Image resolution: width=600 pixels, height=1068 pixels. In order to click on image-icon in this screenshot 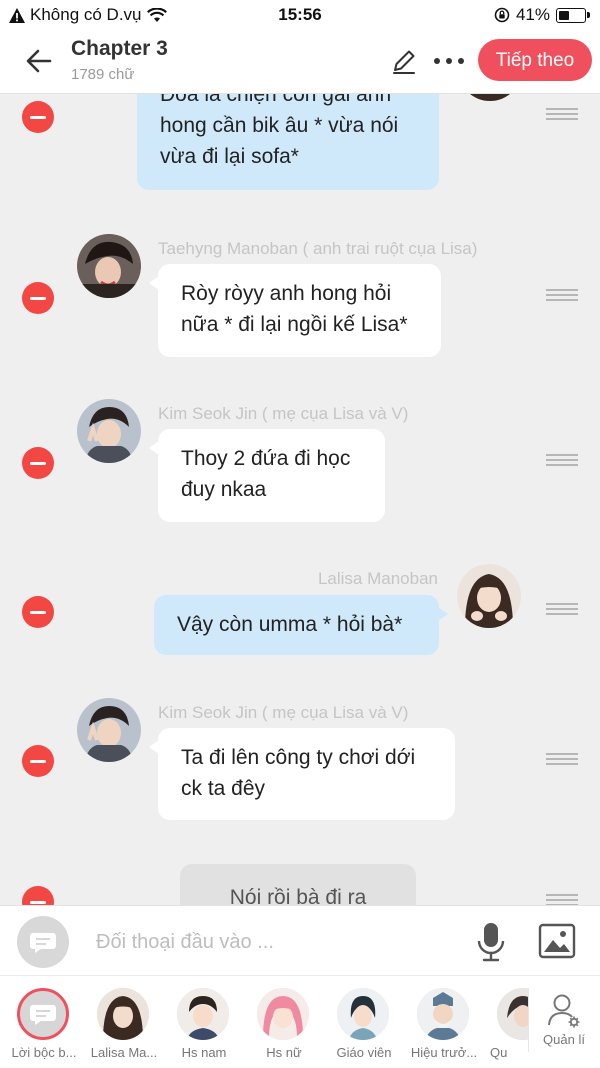, I will do `click(557, 941)`.